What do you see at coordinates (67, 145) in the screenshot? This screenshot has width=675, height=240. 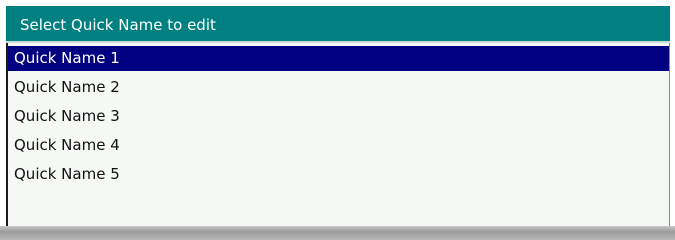 I see `list-item-label: Quick Name 4` at bounding box center [67, 145].